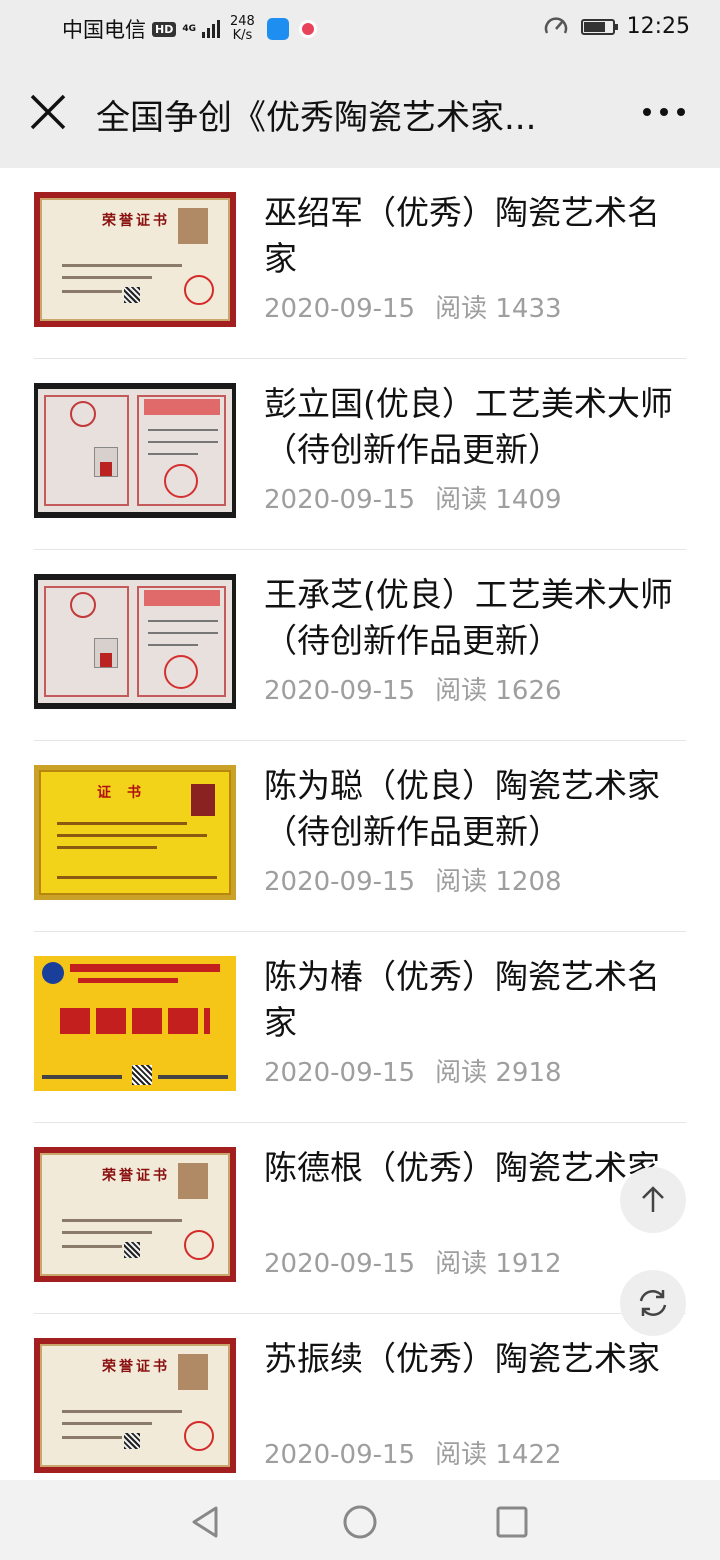  I want to click on article-reads: 阅读 1433, so click(498, 309).